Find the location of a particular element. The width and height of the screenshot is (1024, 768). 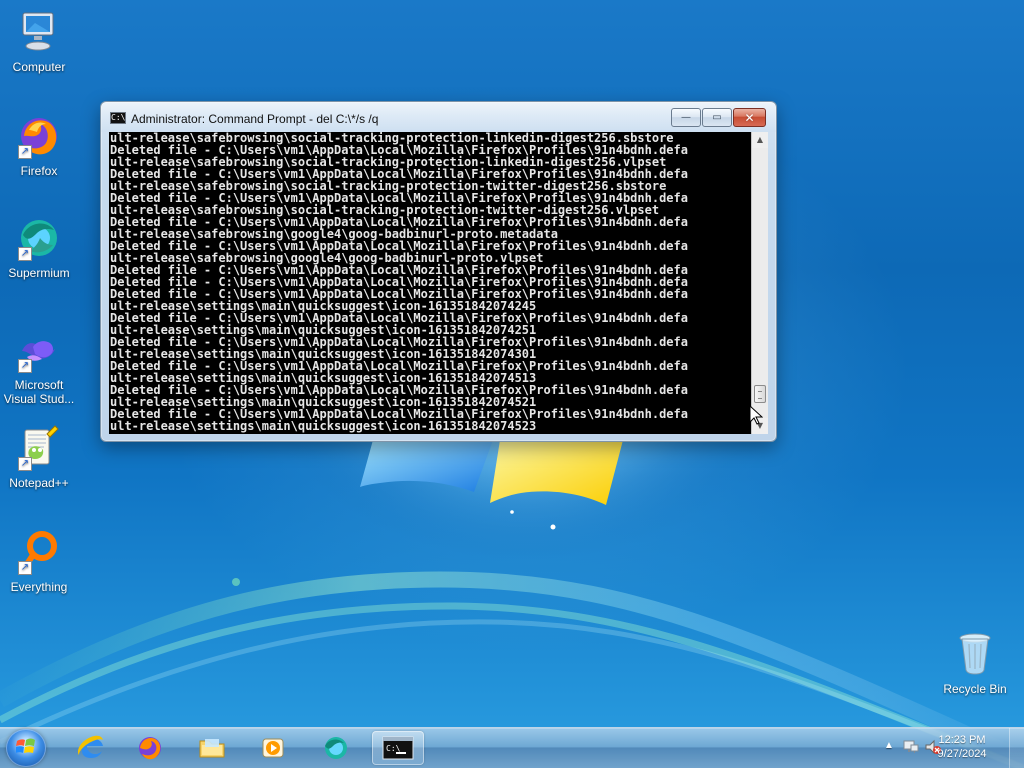

desktop-icon-notepad-plus-plus: ↗ Notepad++ is located at coordinates (39, 457).